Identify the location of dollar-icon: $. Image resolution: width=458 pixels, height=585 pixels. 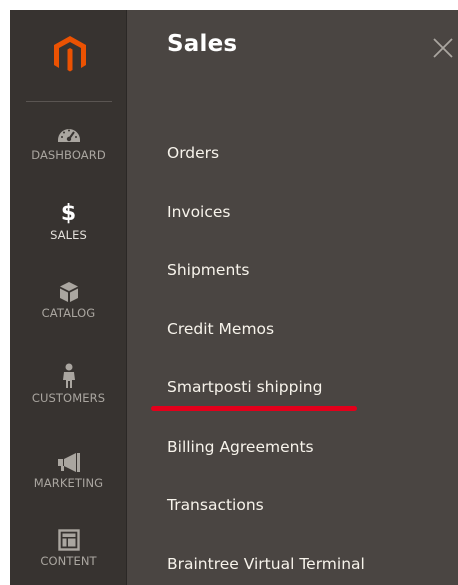
(68, 213).